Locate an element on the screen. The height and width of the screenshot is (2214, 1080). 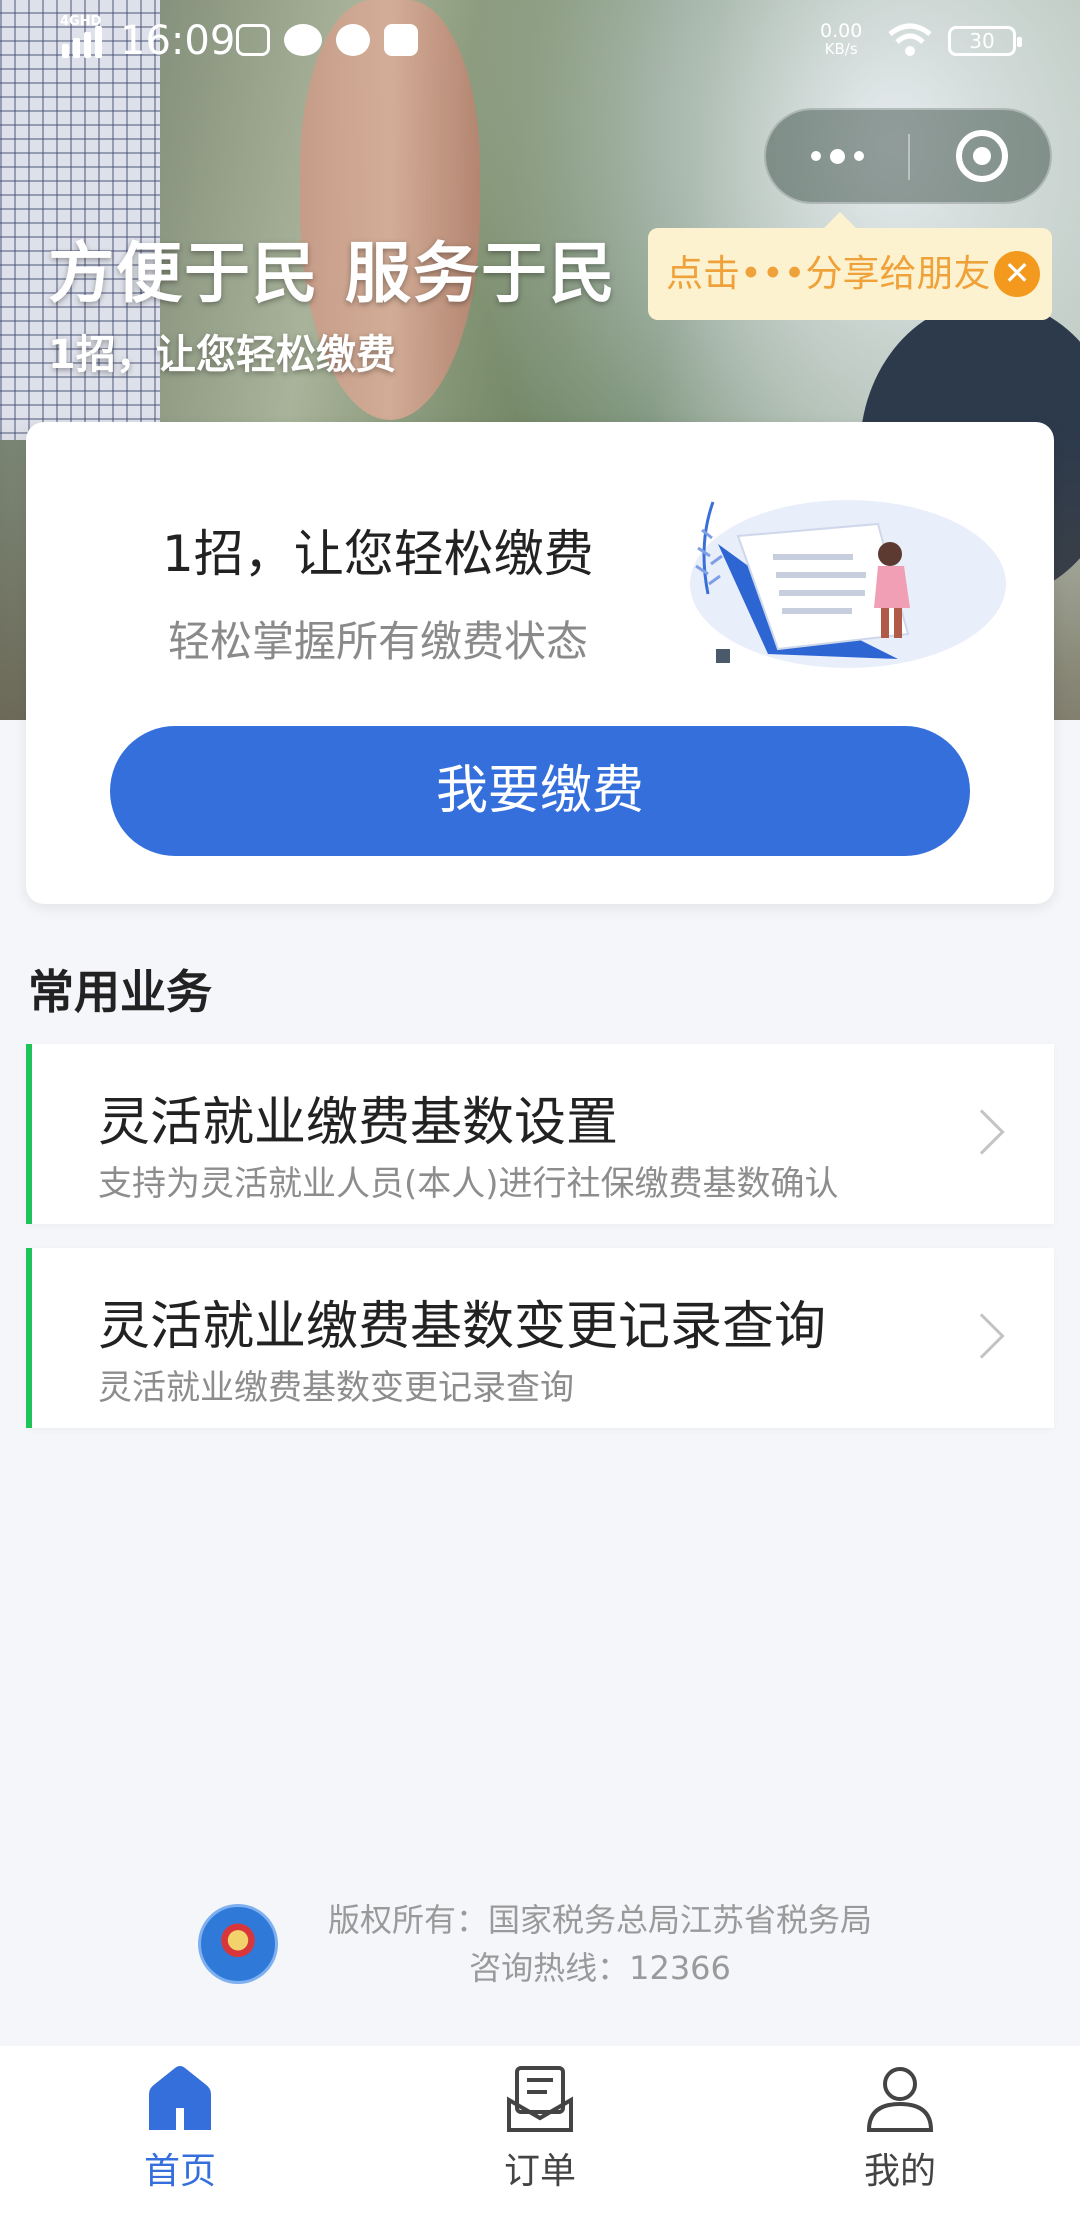
tab-home: 首页 is located at coordinates (180, 2129).